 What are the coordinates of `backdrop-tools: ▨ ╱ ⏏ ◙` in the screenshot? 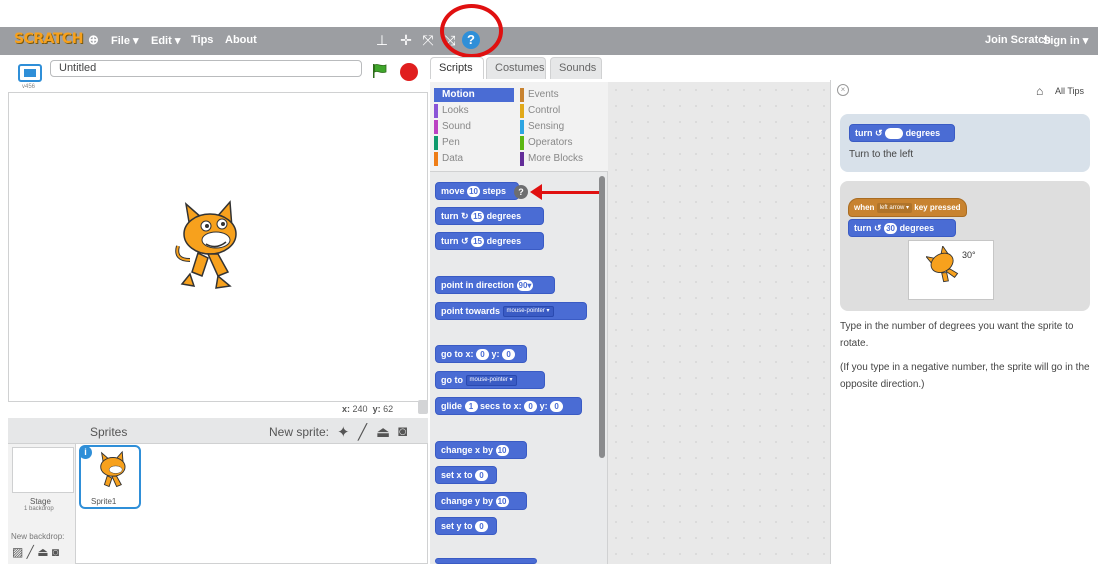 It's located at (35, 552).